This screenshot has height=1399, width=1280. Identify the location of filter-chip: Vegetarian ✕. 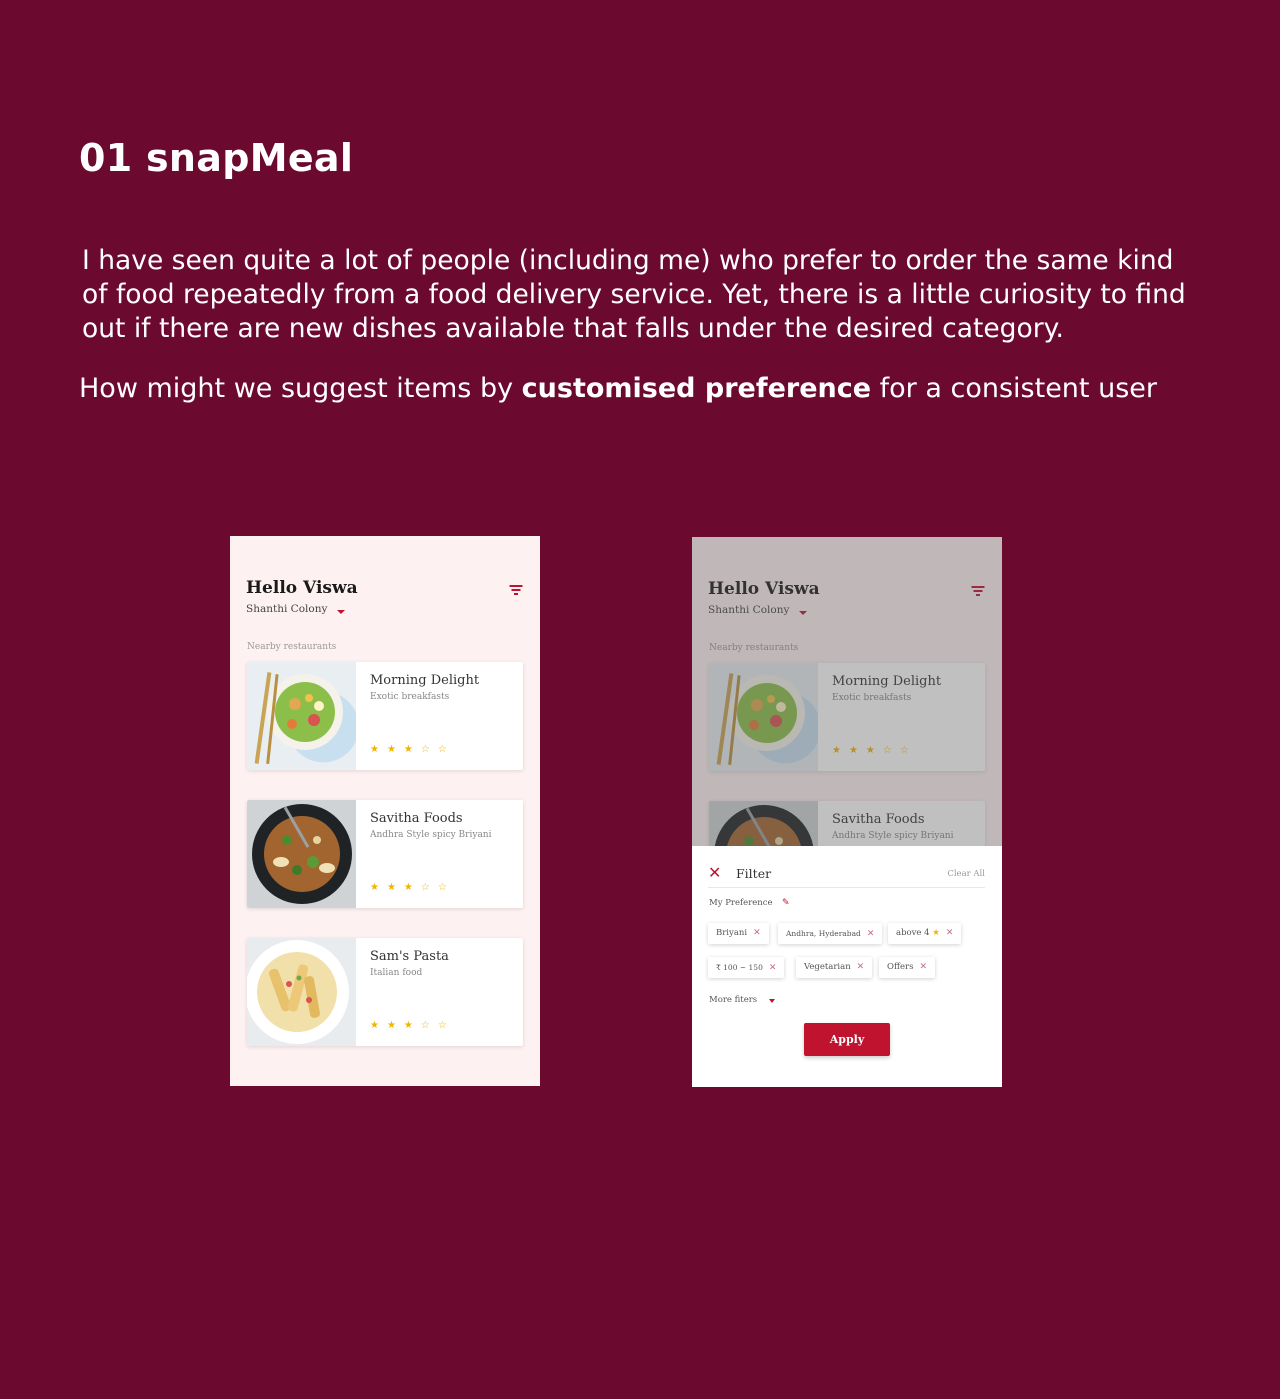
(834, 967).